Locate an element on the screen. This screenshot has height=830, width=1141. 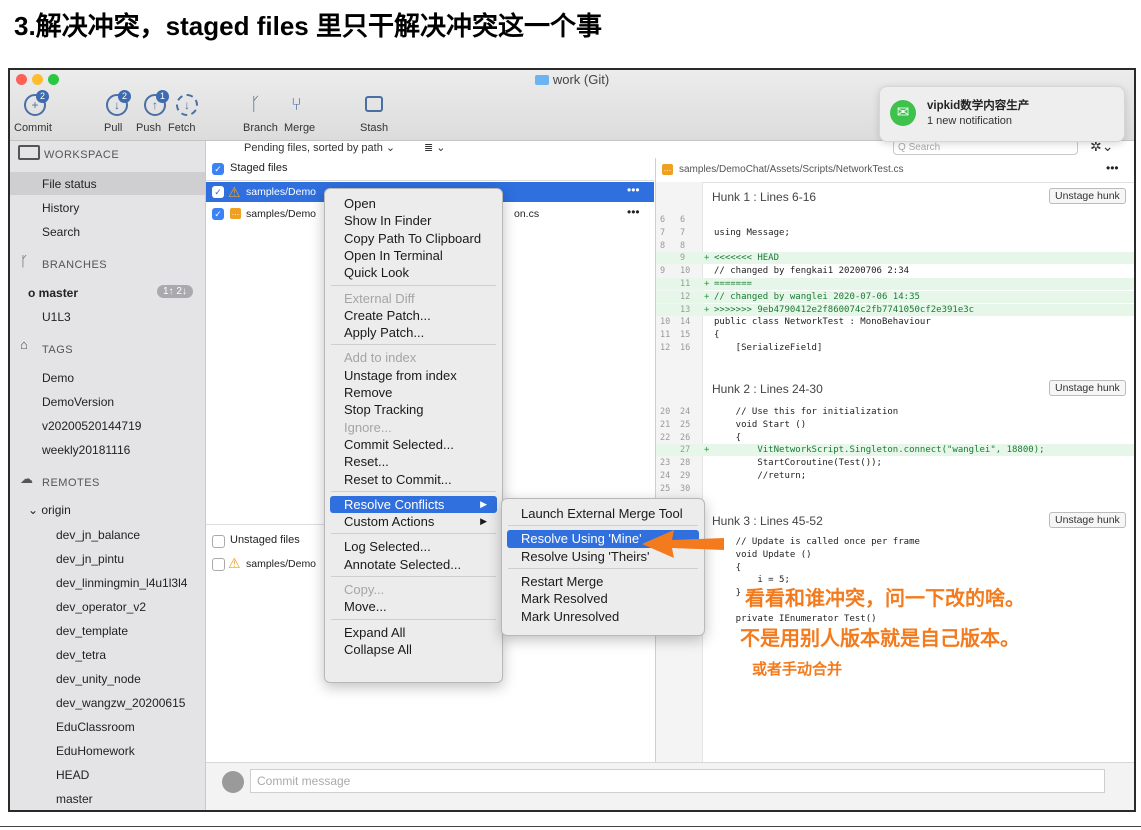
diff-line-added: 9 + <<<<<<< HEAD is located at coordinates (895, 258).